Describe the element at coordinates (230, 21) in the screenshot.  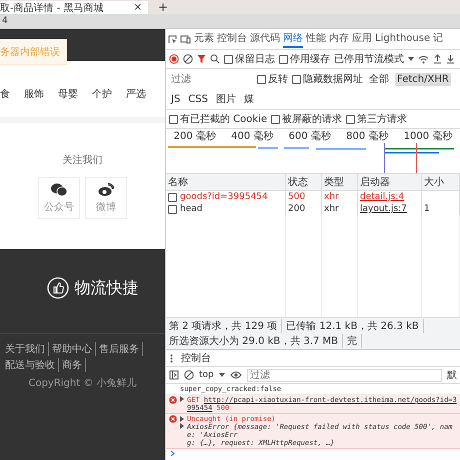
I see `address-bar: 4` at that location.